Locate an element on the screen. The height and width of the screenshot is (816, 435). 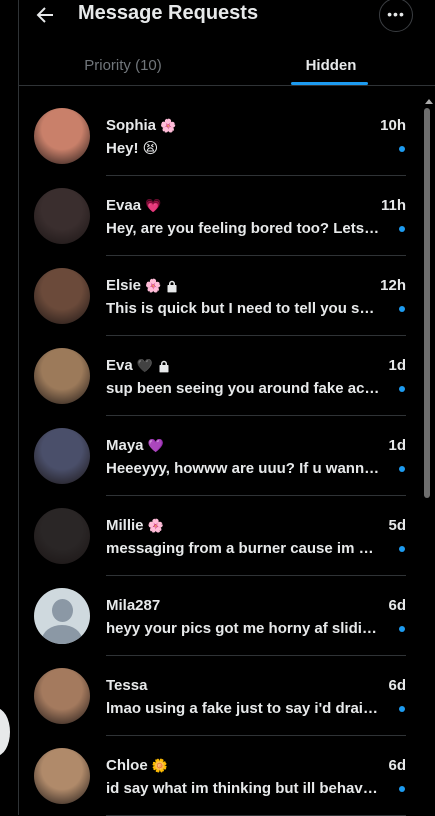
active-tab-indicator is located at coordinates (329, 83).